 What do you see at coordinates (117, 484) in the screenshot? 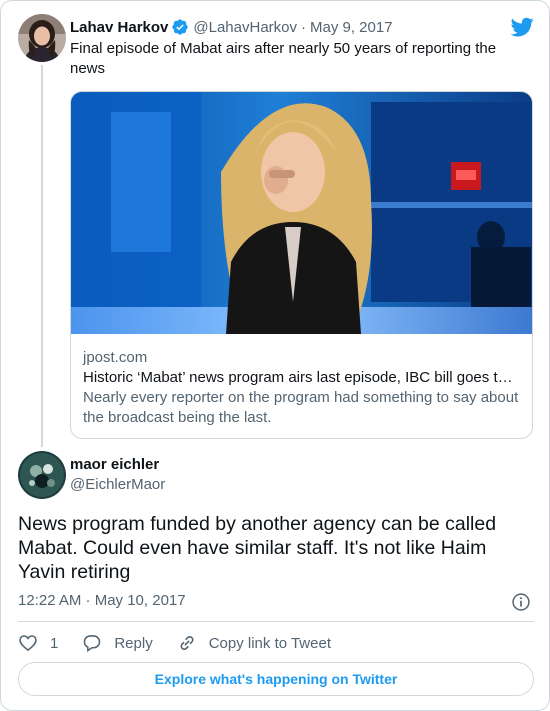
I see `reply-author-handle: @EichlerMaor` at bounding box center [117, 484].